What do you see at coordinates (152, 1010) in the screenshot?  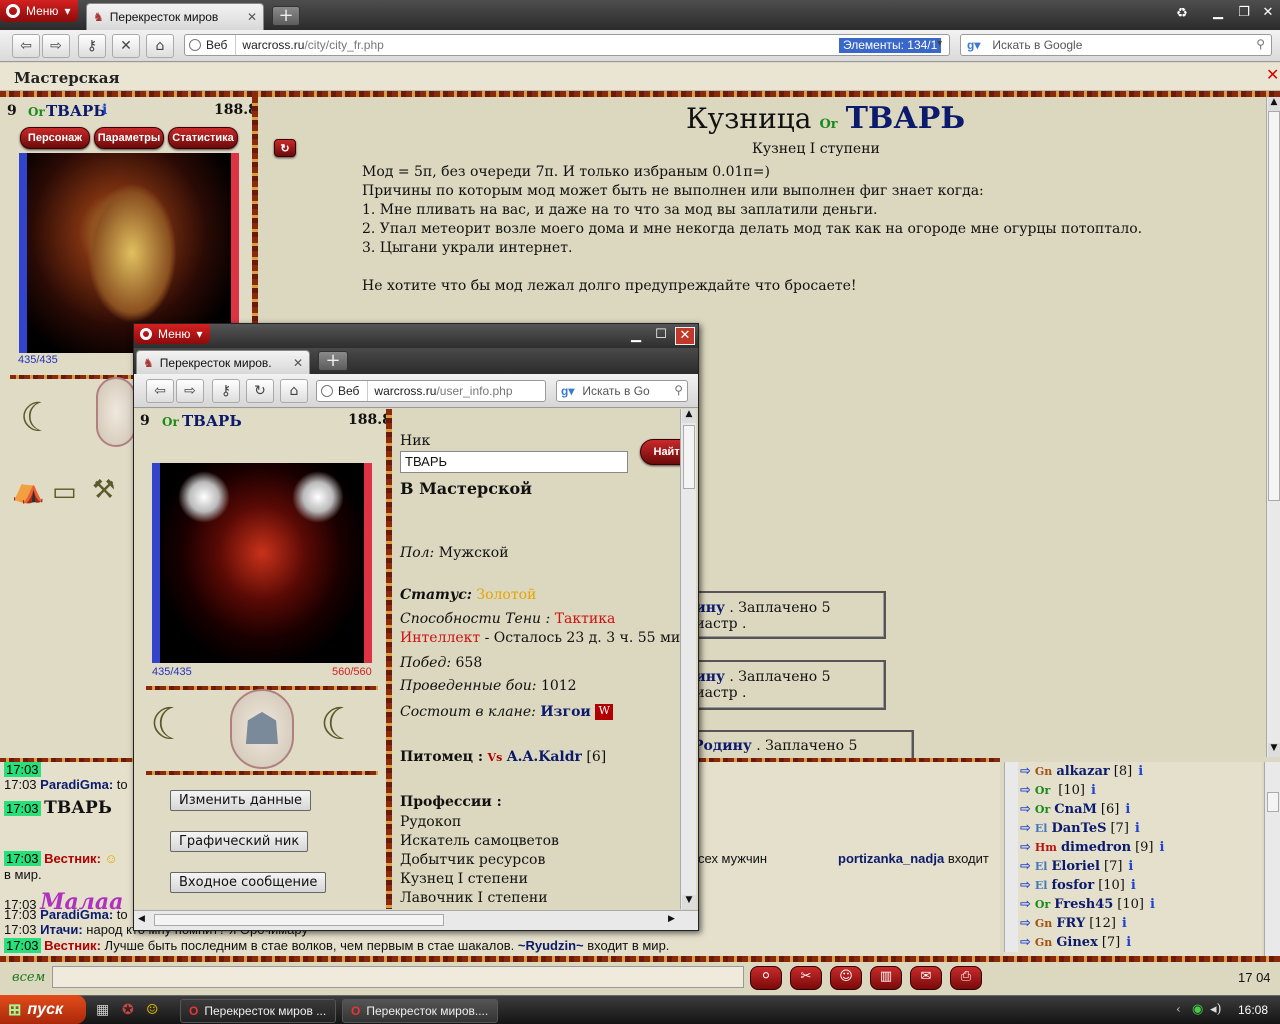 I see `quicklaunch-app-icon: ☺` at bounding box center [152, 1010].